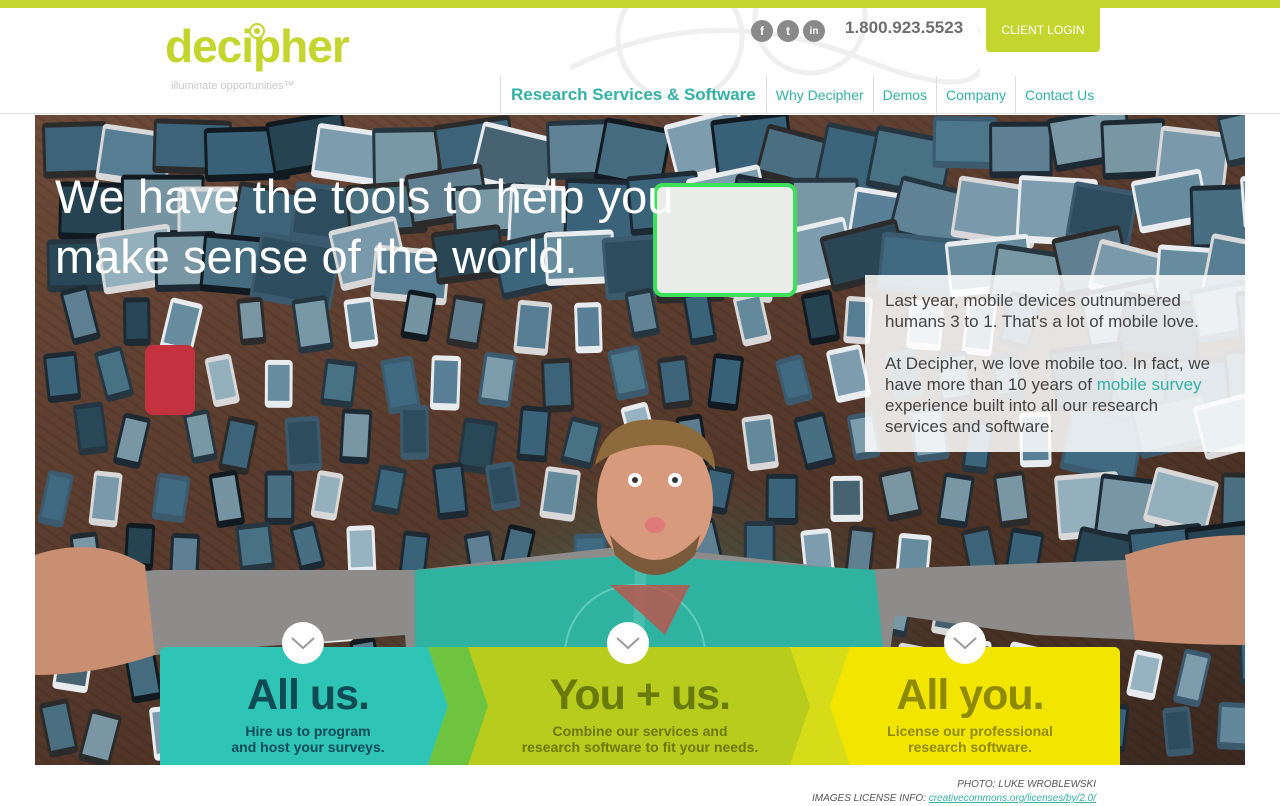 Image resolution: width=1280 pixels, height=806 pixels. I want to click on expand-all-you-button, so click(965, 643).